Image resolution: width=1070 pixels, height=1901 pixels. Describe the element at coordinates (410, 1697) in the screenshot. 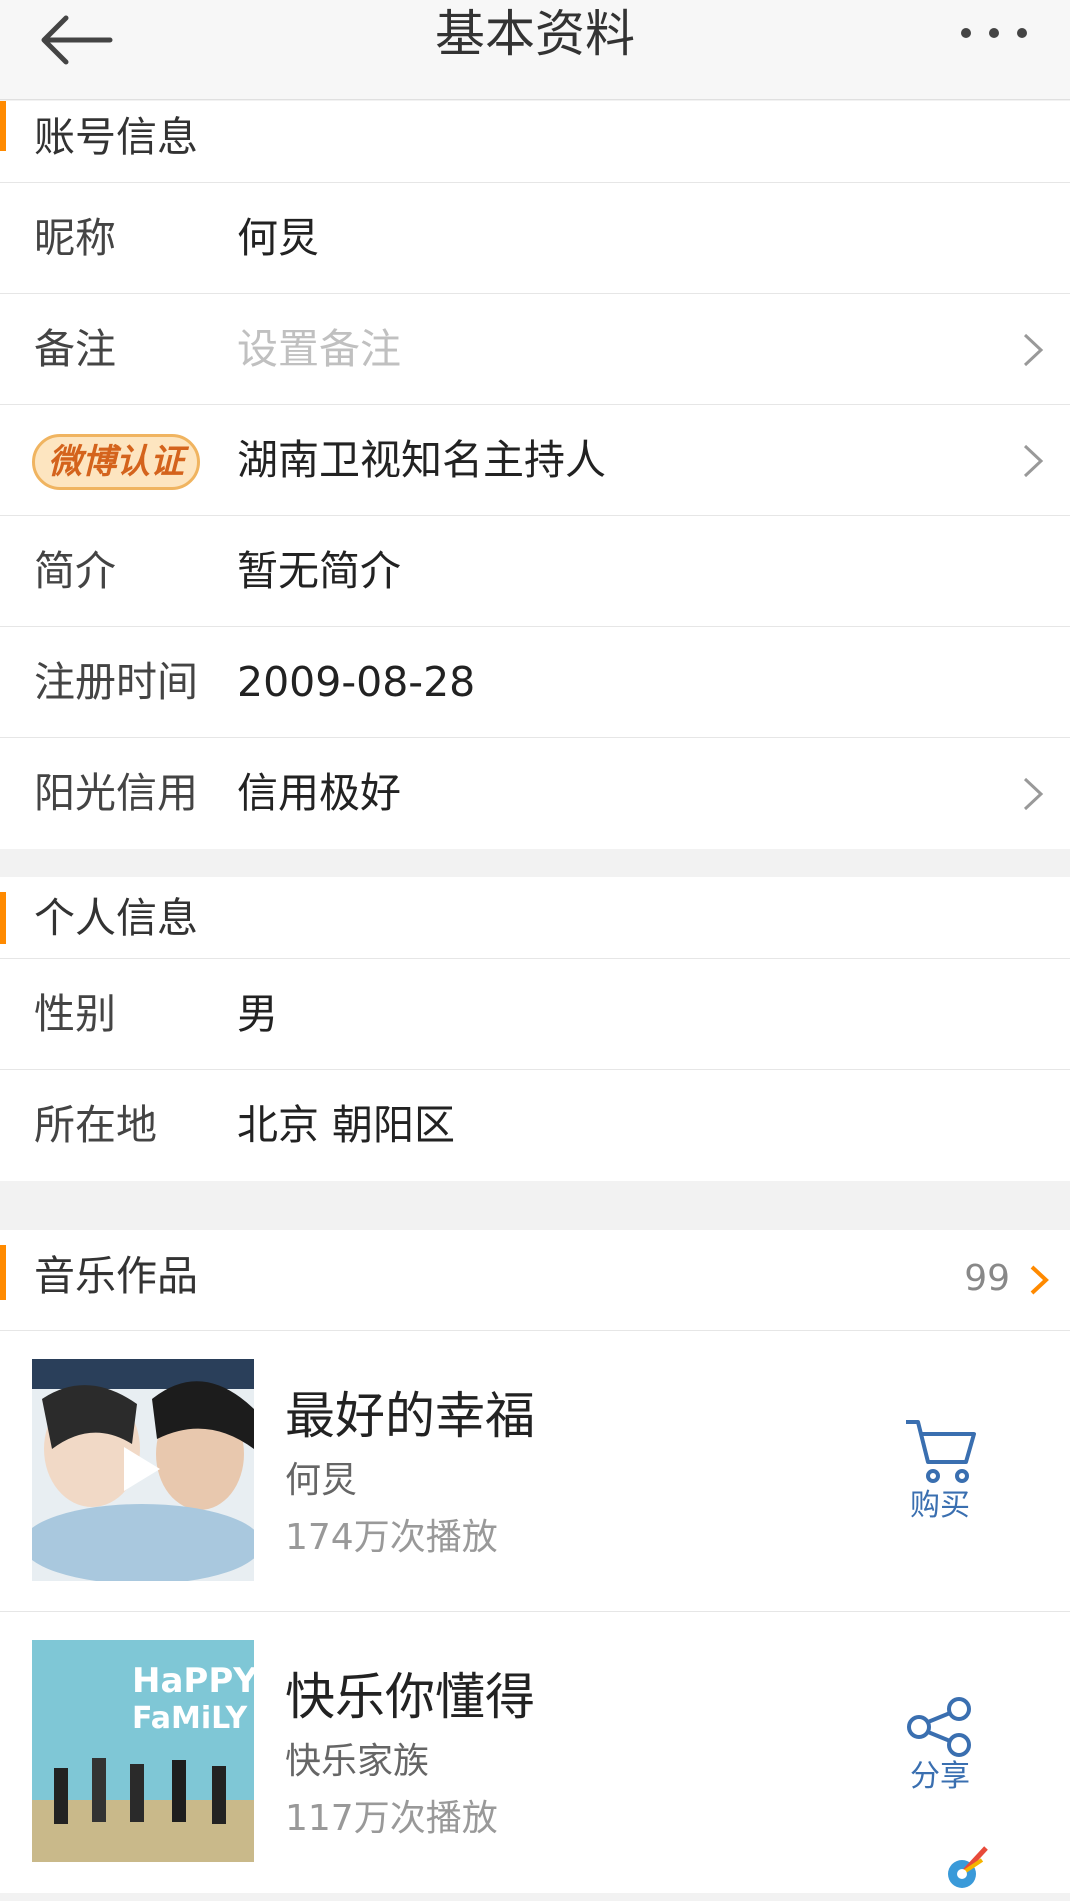

I see `song-title: 快乐你懂得` at that location.